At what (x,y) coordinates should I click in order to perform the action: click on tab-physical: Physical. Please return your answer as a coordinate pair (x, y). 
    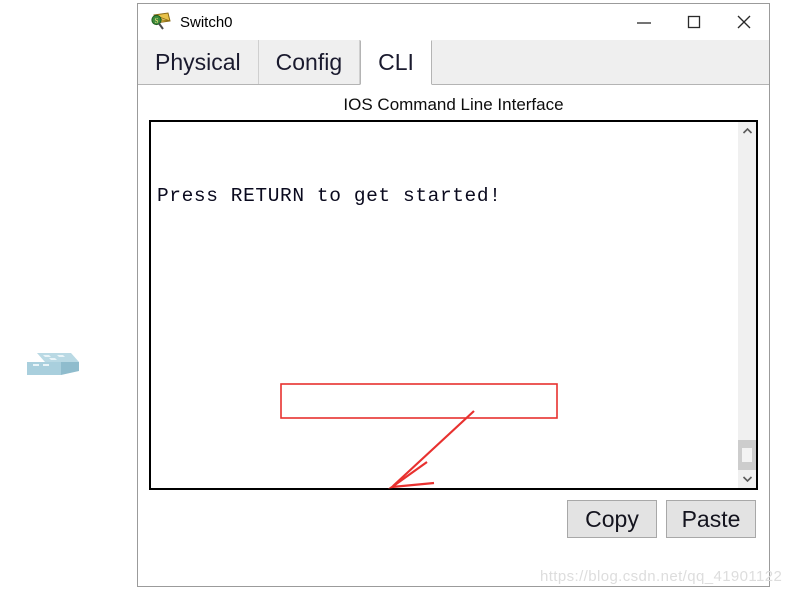
    Looking at the image, I should click on (198, 62).